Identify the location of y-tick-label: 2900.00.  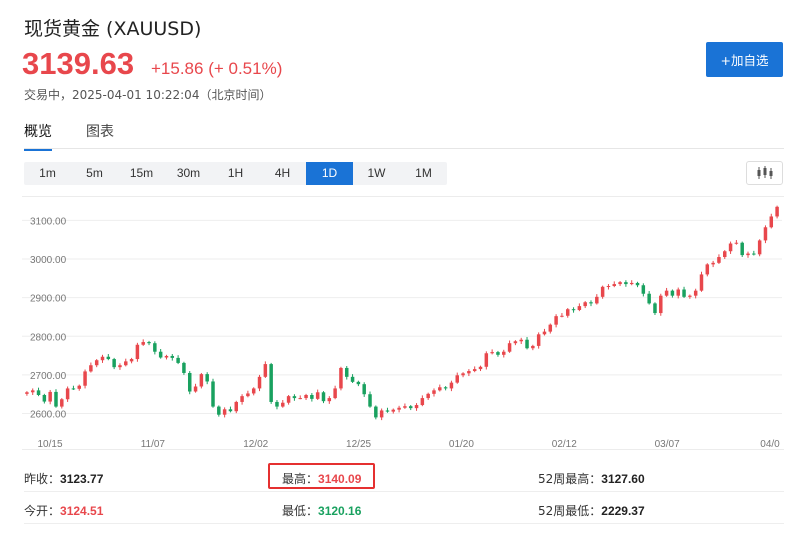
(48, 299).